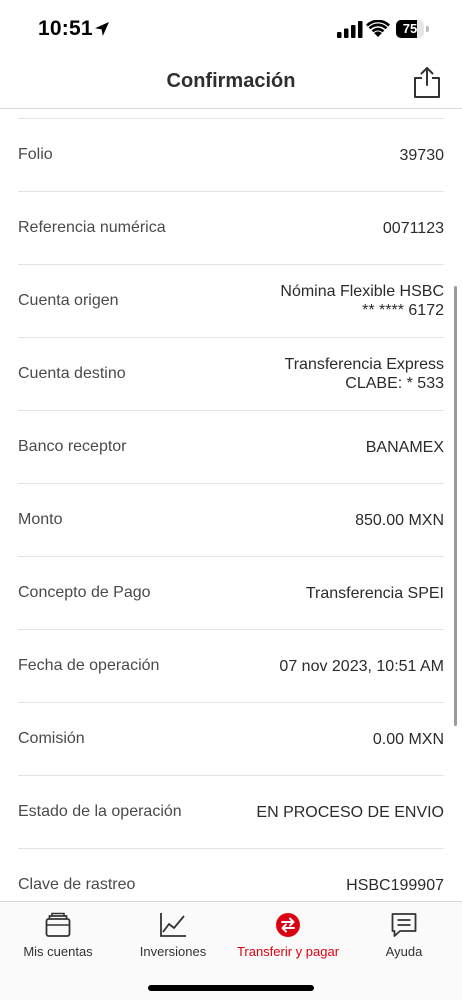 This screenshot has height=1000, width=462. Describe the element at coordinates (231, 447) in the screenshot. I see `detail-row: Banco receptor BANAMEX` at that location.